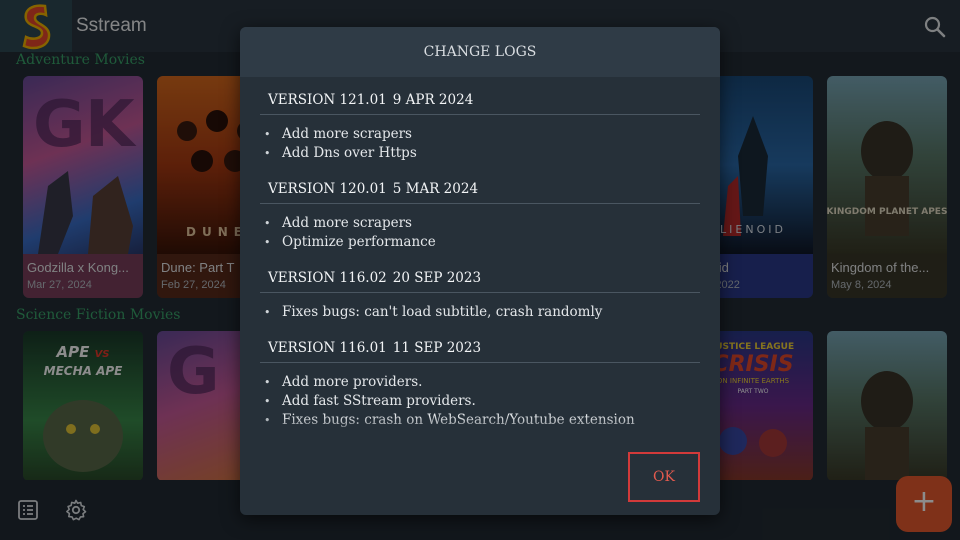 The image size is (960, 540). Describe the element at coordinates (327, 278) in the screenshot. I see `version-number: VERSION 116.02` at that location.